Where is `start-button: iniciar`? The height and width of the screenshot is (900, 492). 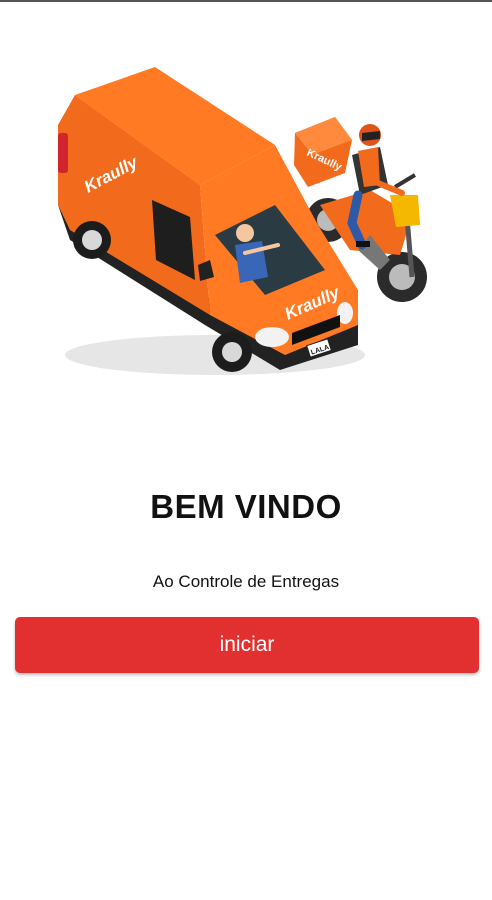 start-button: iniciar is located at coordinates (247, 645).